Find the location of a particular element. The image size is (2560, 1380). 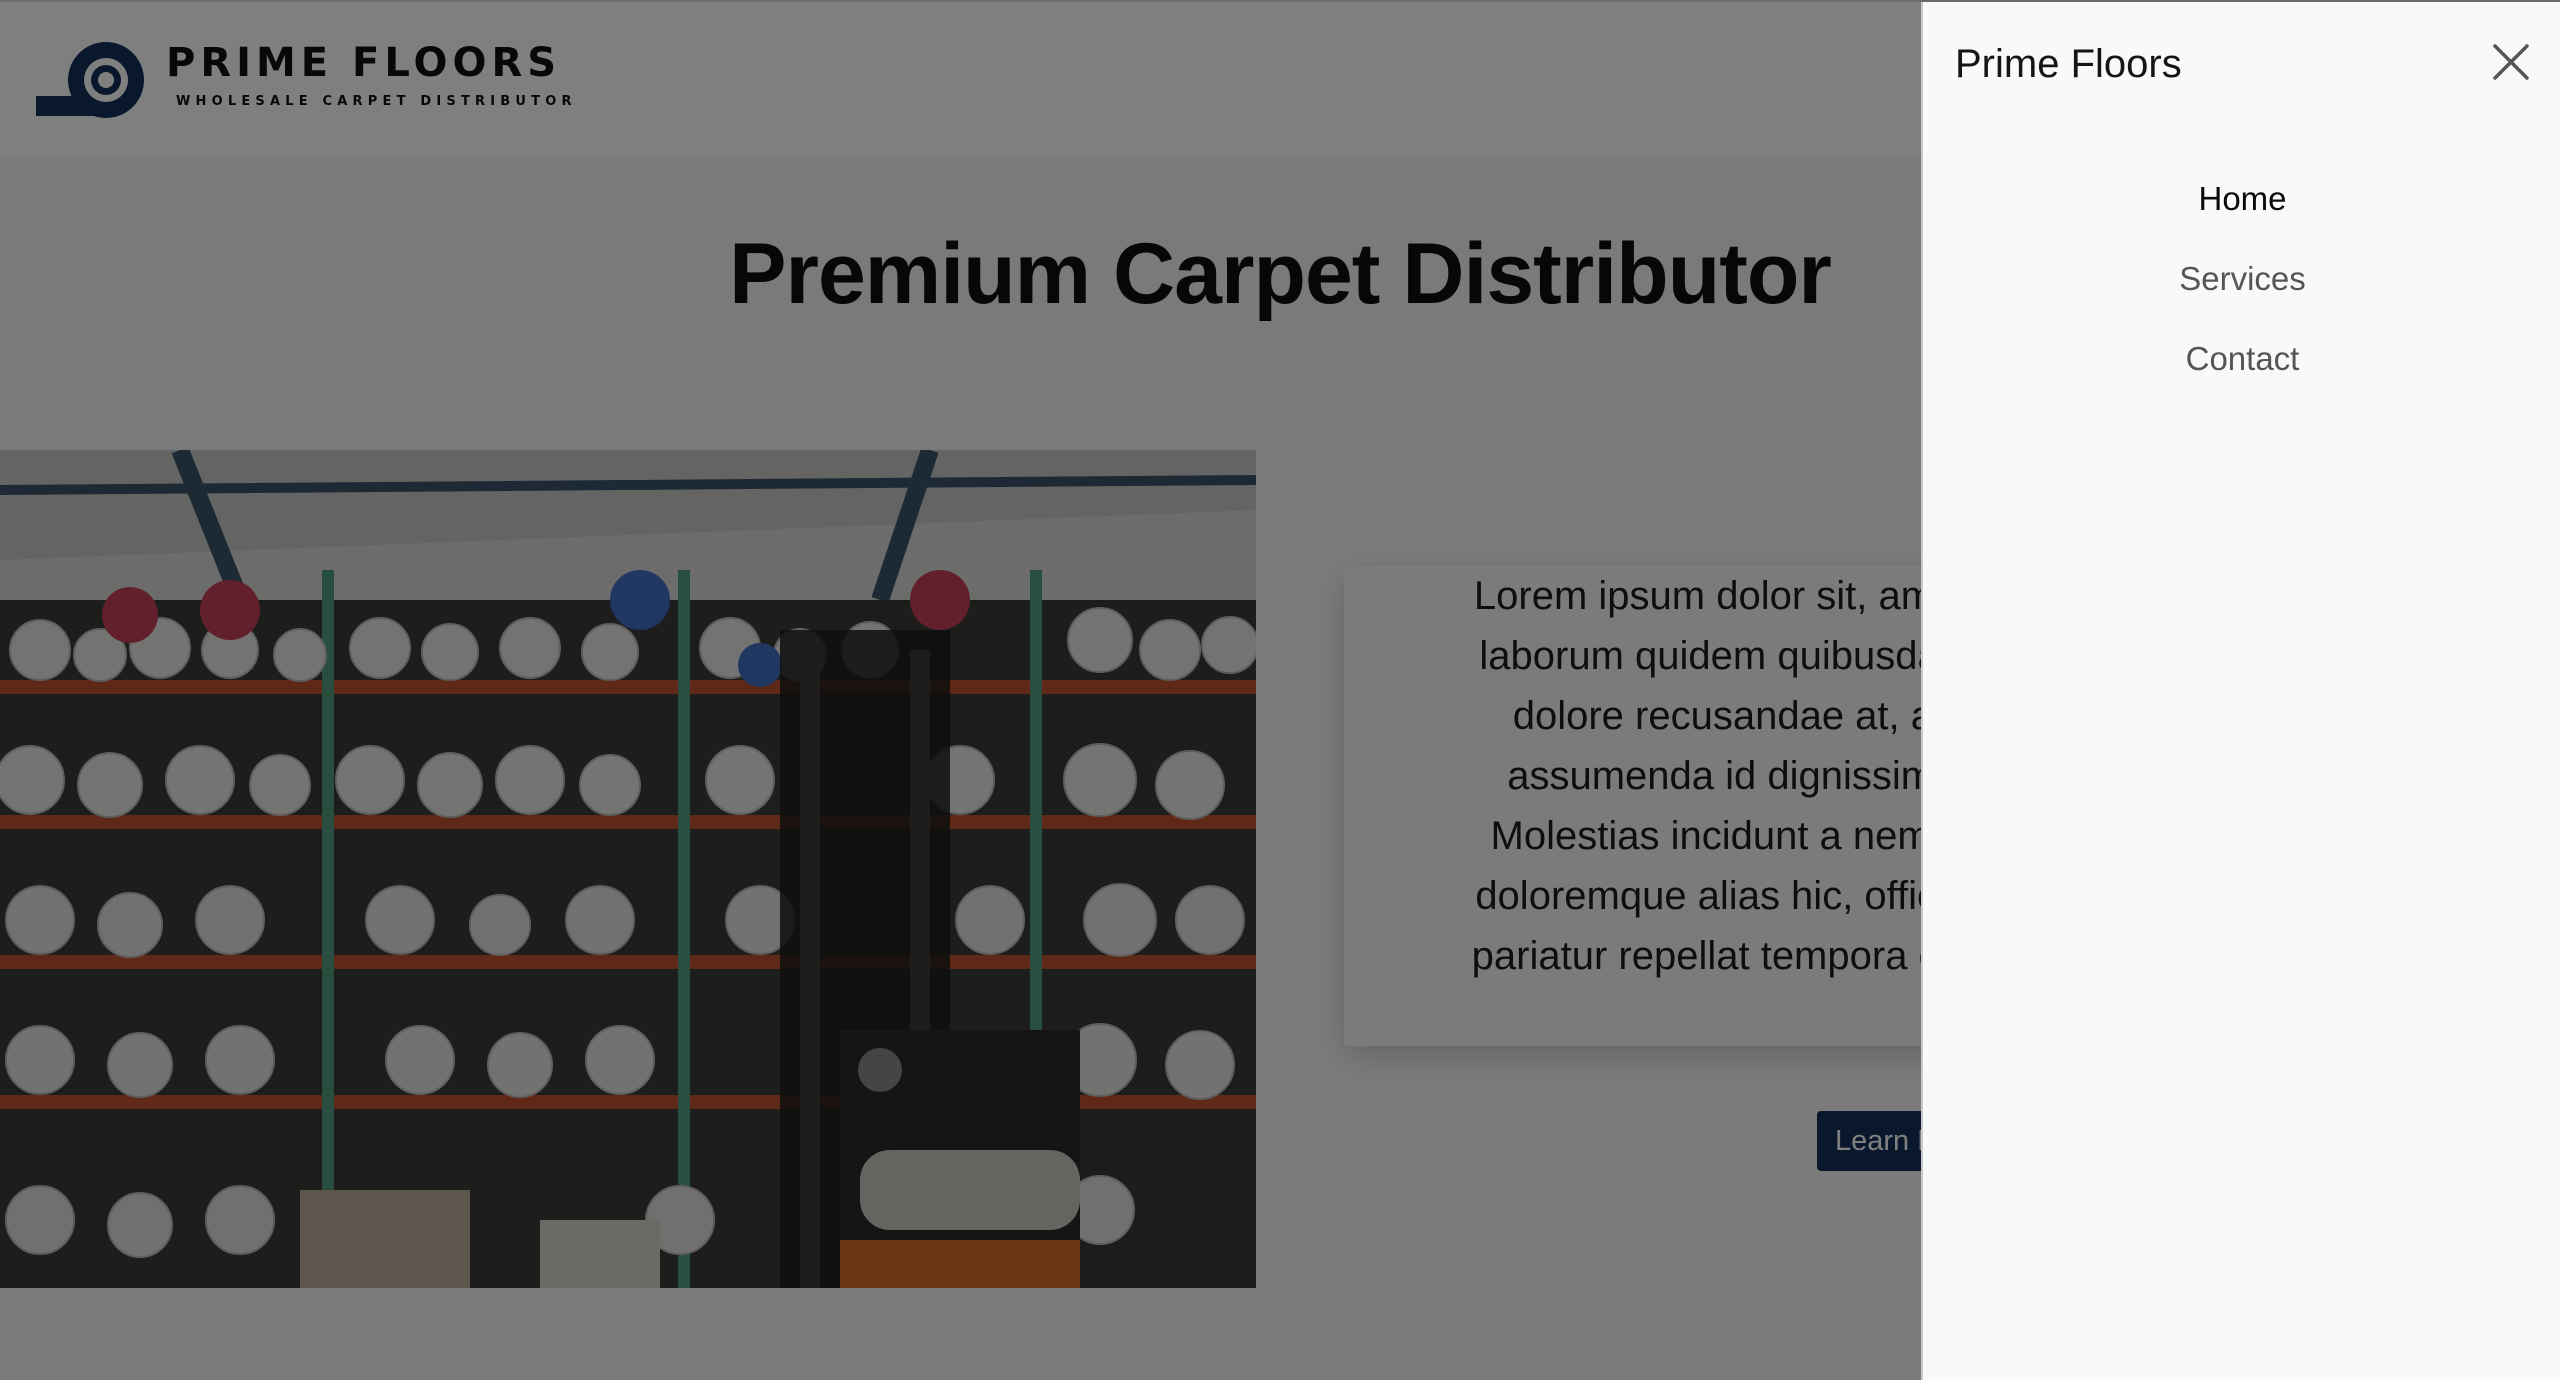

offcanvas-nav: Home Services Contact is located at coordinates (2241, 290).